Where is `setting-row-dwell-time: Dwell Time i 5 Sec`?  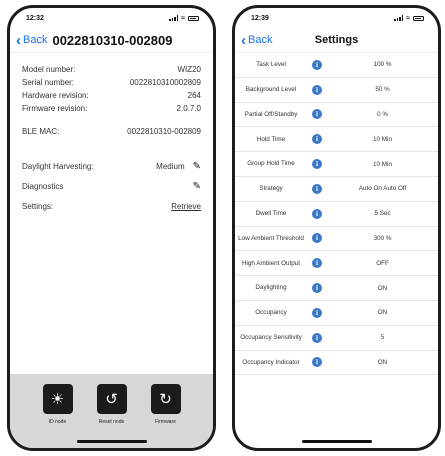
setting-row-dwell-time: Dwell Time i 5 Sec is located at coordinates (336, 214).